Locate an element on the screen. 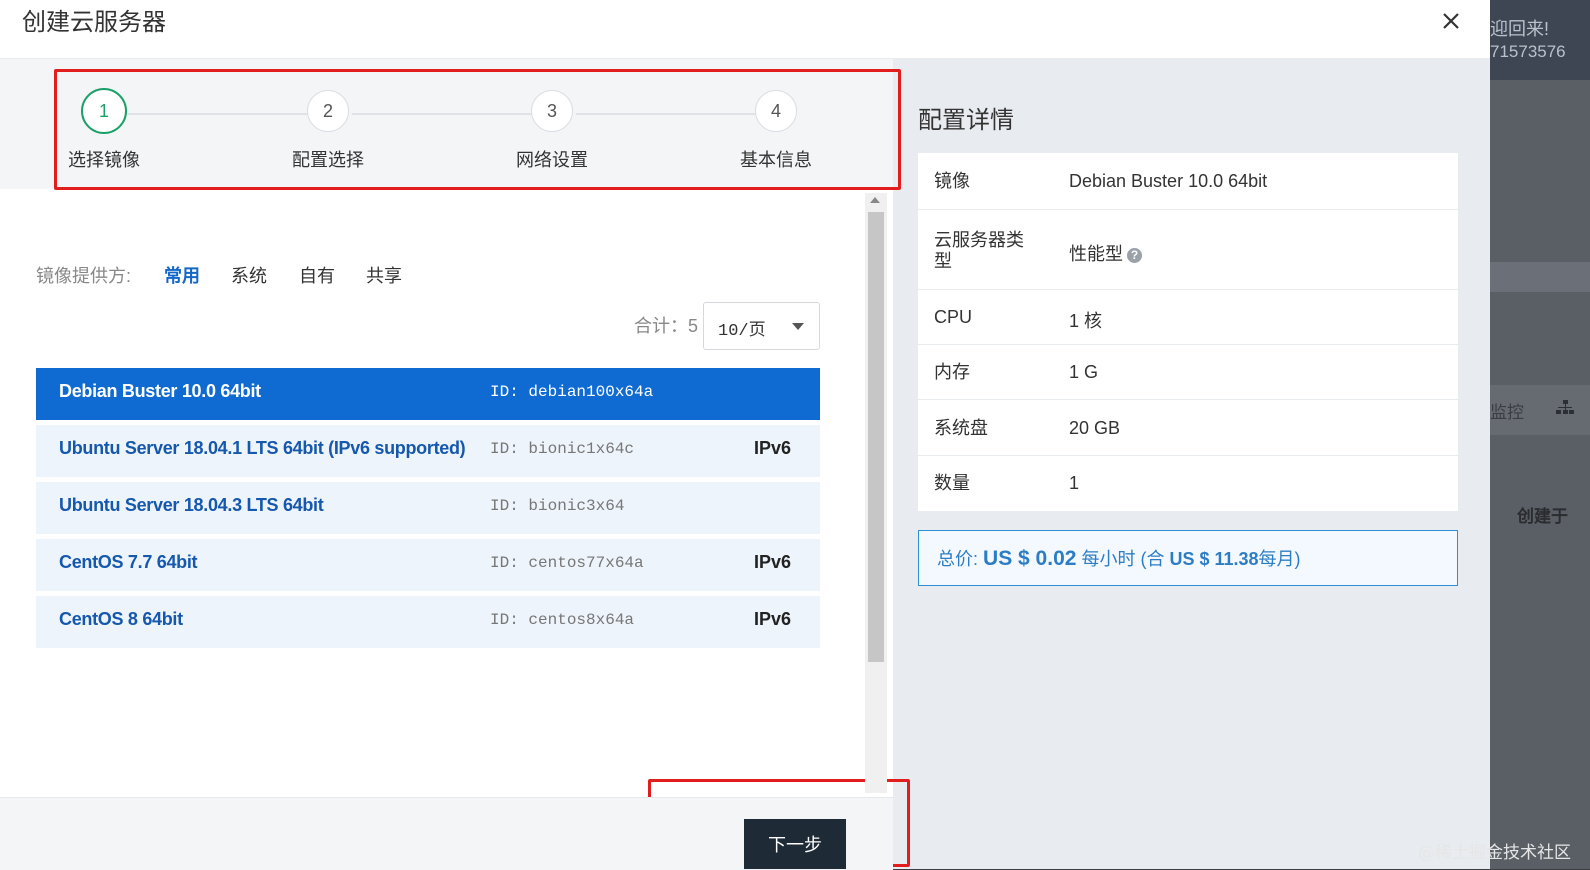 This screenshot has height=870, width=1590. scroll-up-arrow-icon is located at coordinates (875, 200).